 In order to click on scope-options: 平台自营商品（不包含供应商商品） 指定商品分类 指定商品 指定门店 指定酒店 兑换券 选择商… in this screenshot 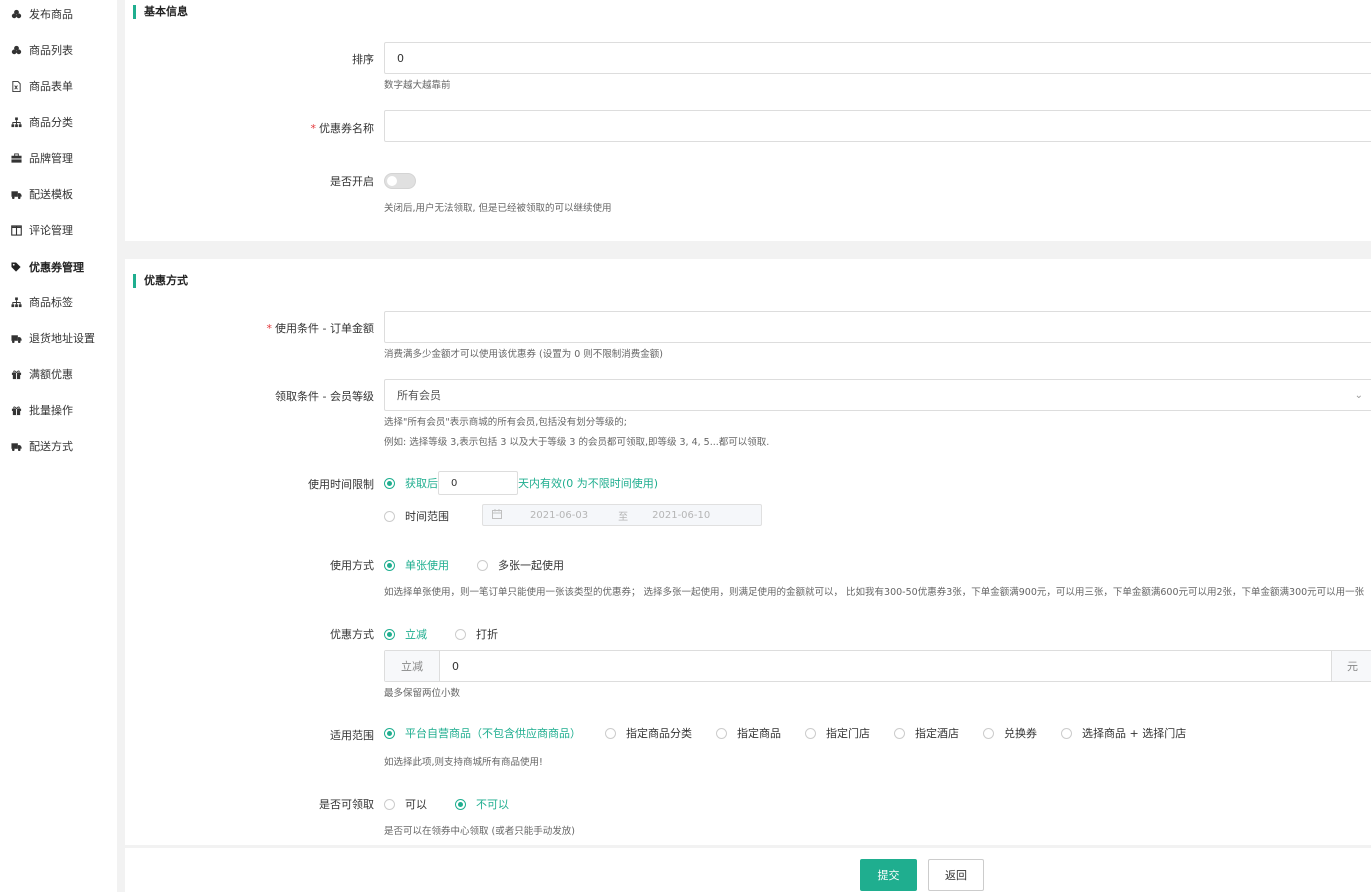, I will do `click(797, 733)`.